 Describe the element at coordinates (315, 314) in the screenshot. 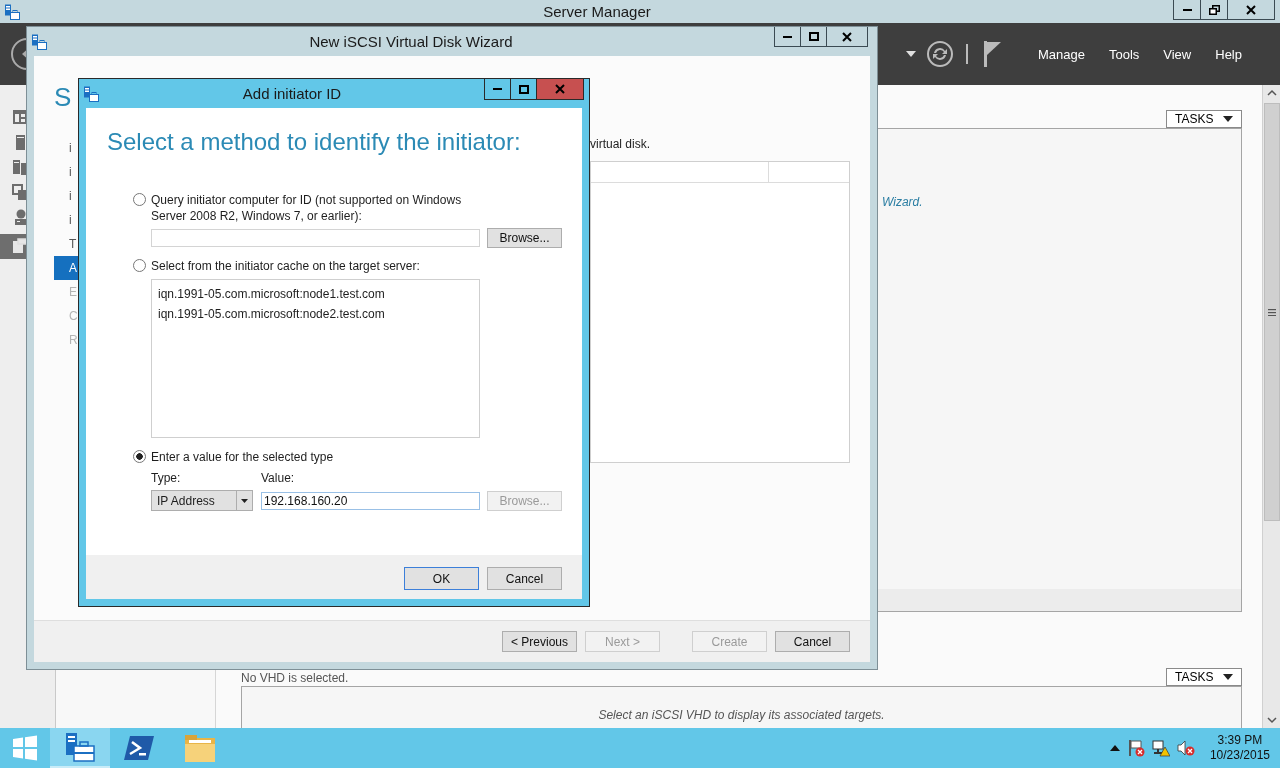

I see `list-item: iqn.1991-05.com.microsoft:node2.test.com` at that location.